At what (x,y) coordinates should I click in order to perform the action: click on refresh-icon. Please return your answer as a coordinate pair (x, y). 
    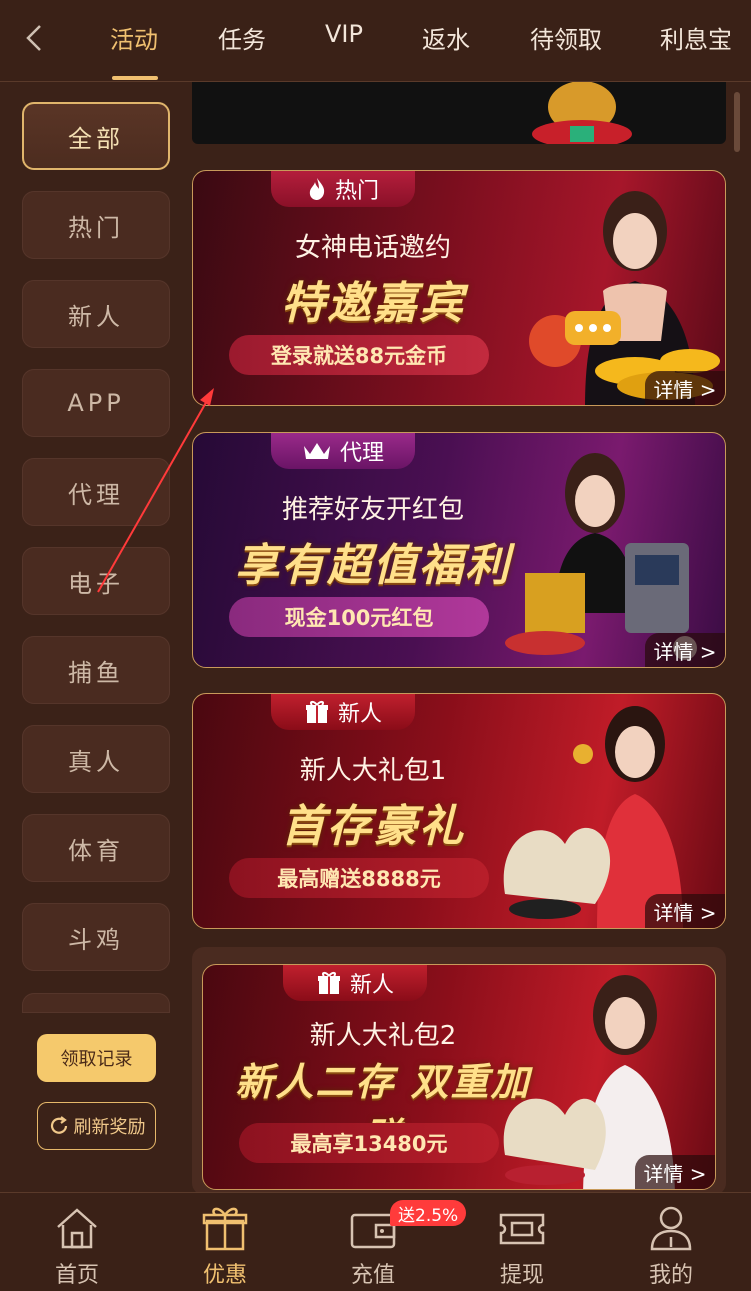
    Looking at the image, I should click on (58, 1125).